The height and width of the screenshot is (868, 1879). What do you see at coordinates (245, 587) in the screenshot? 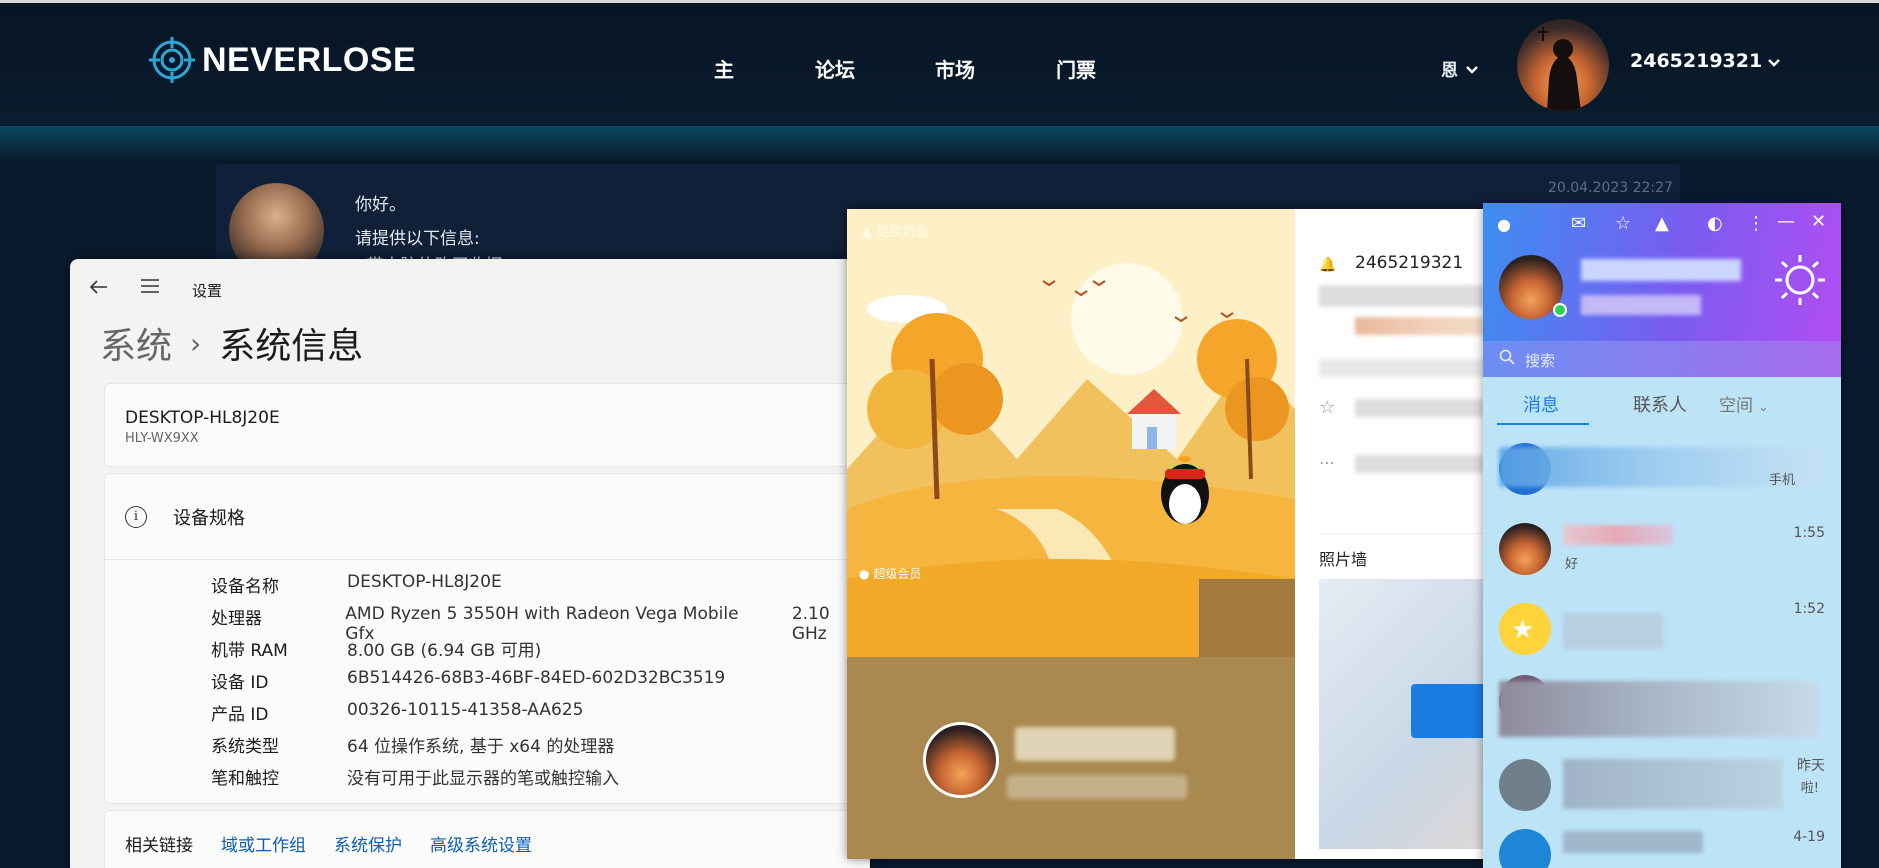
I see `spec-key: 设备名称` at bounding box center [245, 587].